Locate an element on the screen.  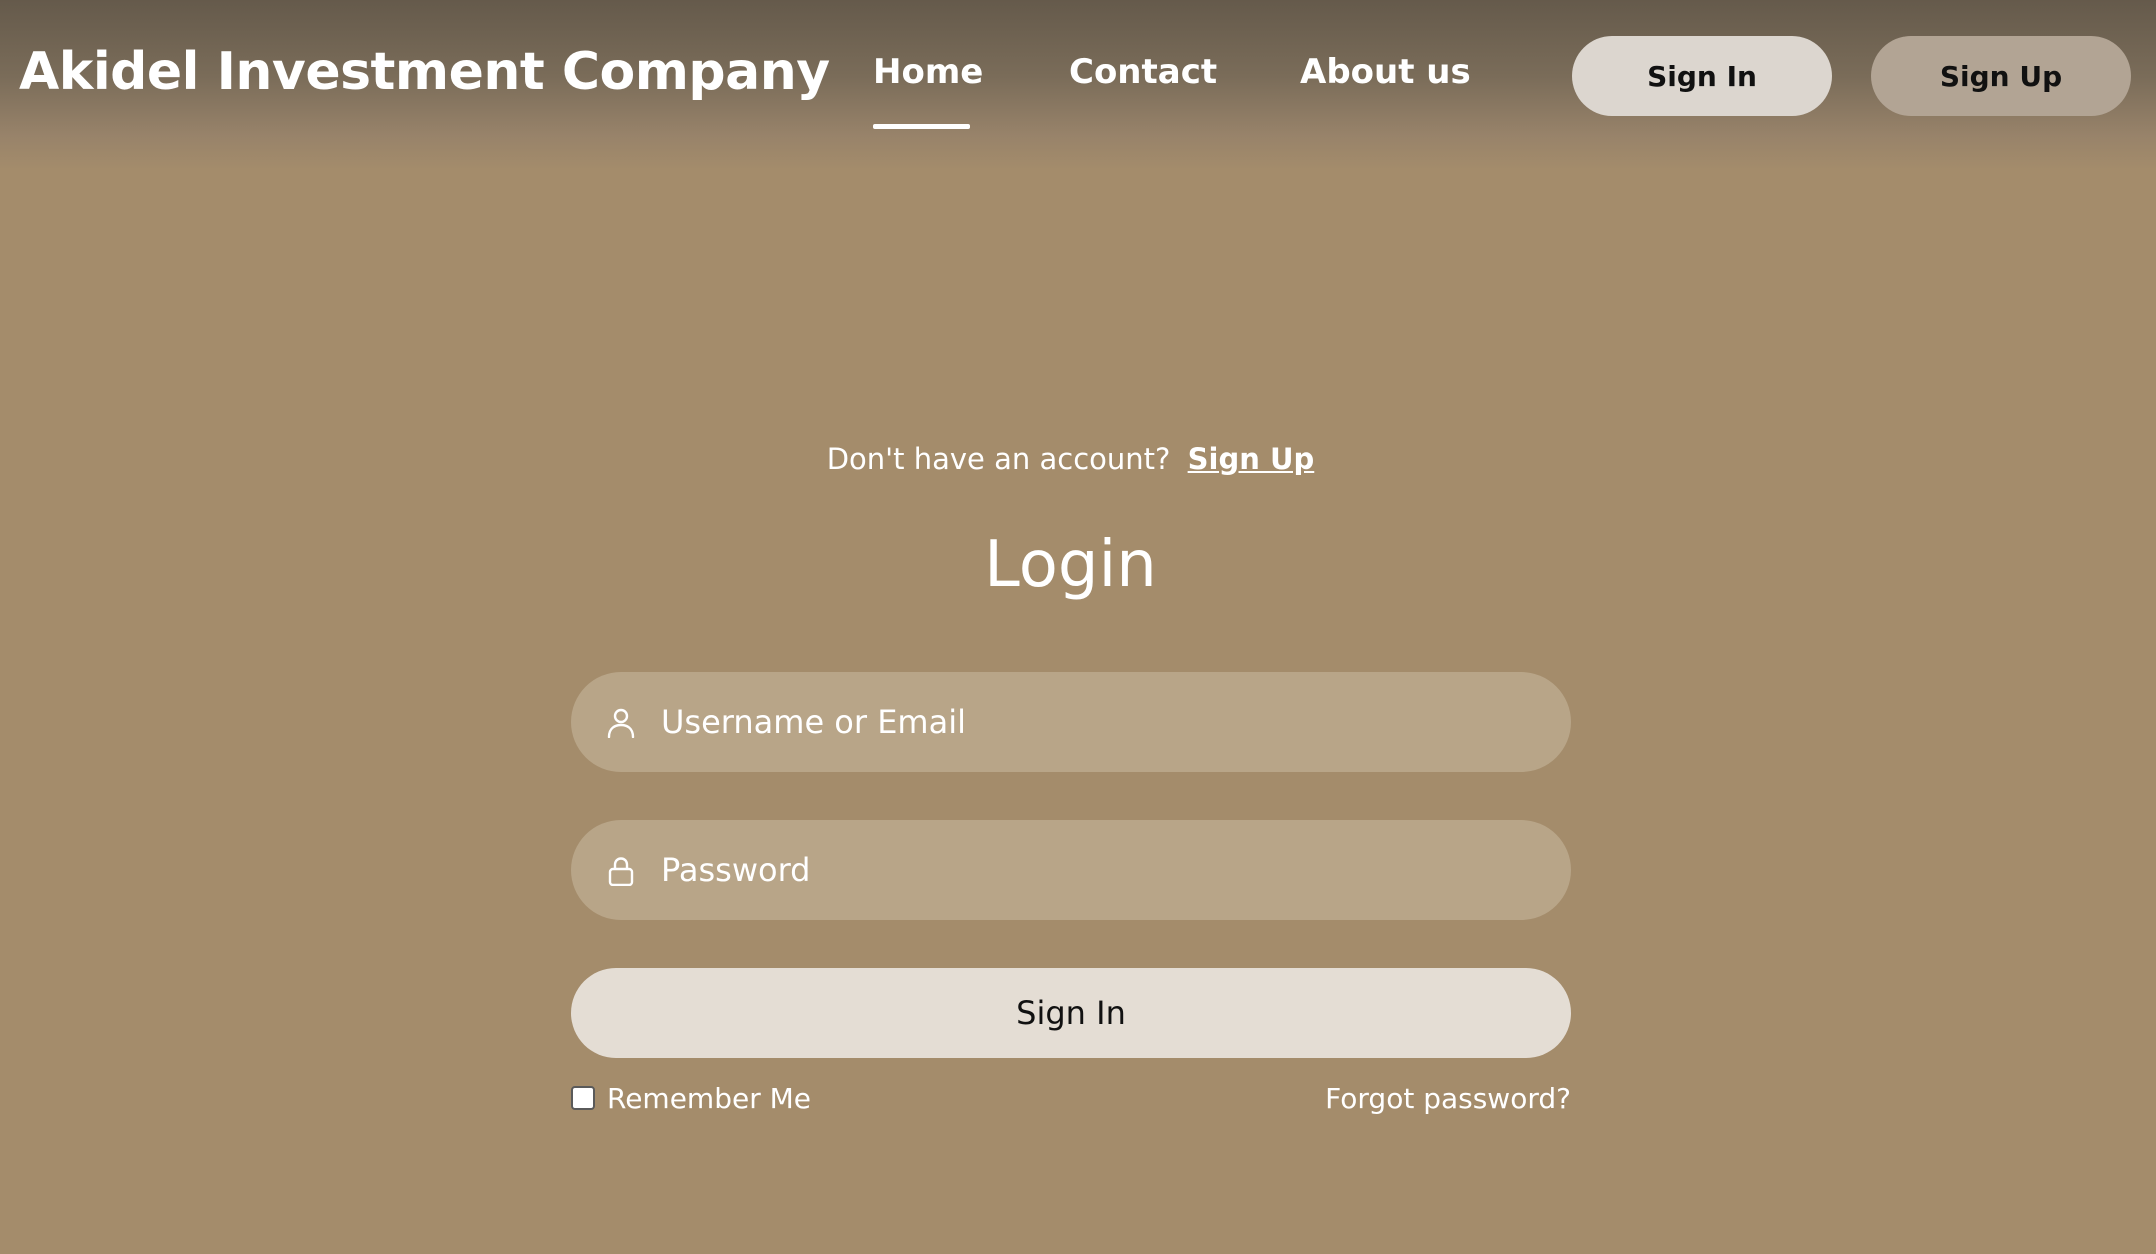
remember-me-row: Remember Me is located at coordinates (691, 1098).